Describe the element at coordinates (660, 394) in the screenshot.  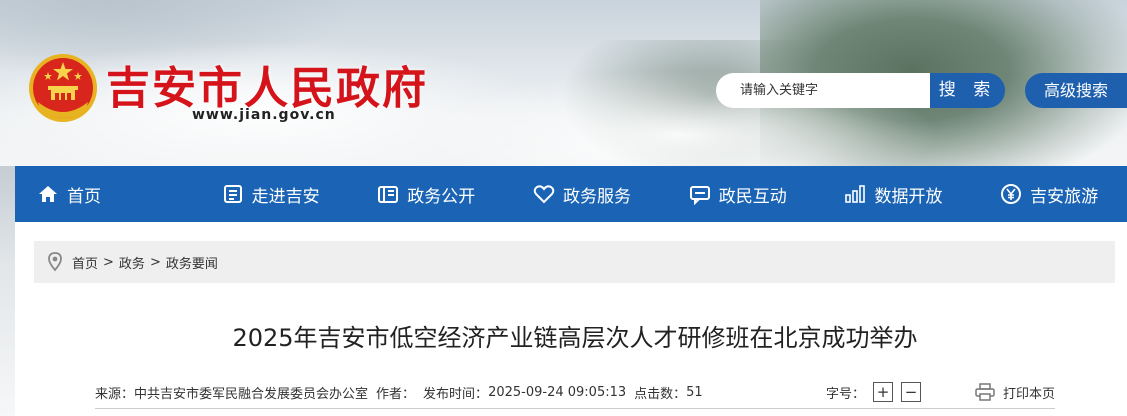
I see `clicks-label: 点击数：` at that location.